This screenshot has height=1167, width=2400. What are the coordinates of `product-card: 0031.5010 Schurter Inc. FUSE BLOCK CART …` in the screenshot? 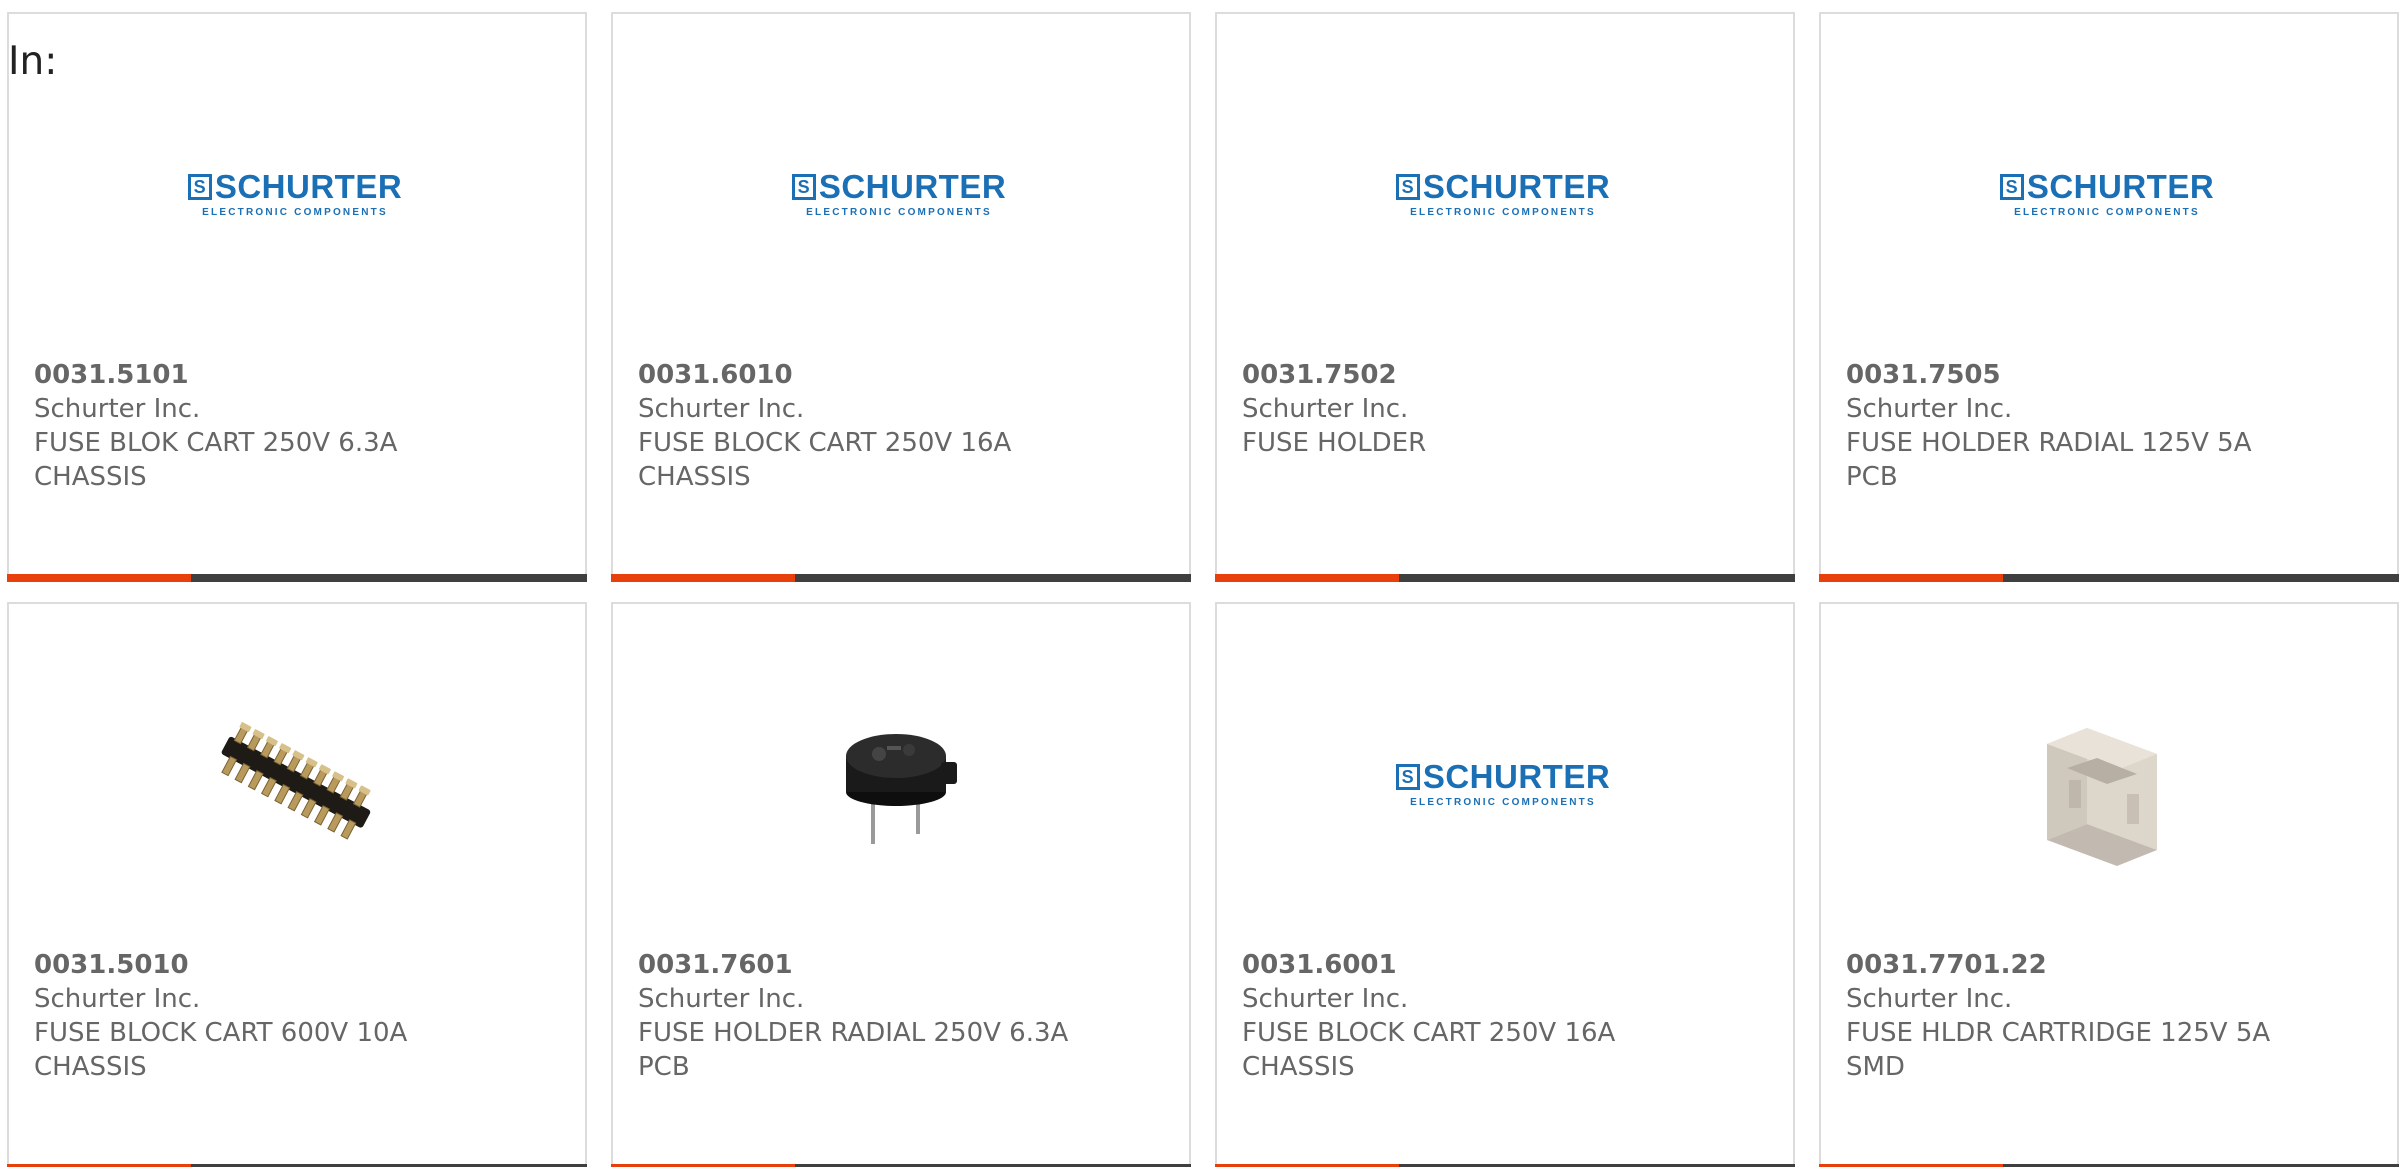 It's located at (297, 884).